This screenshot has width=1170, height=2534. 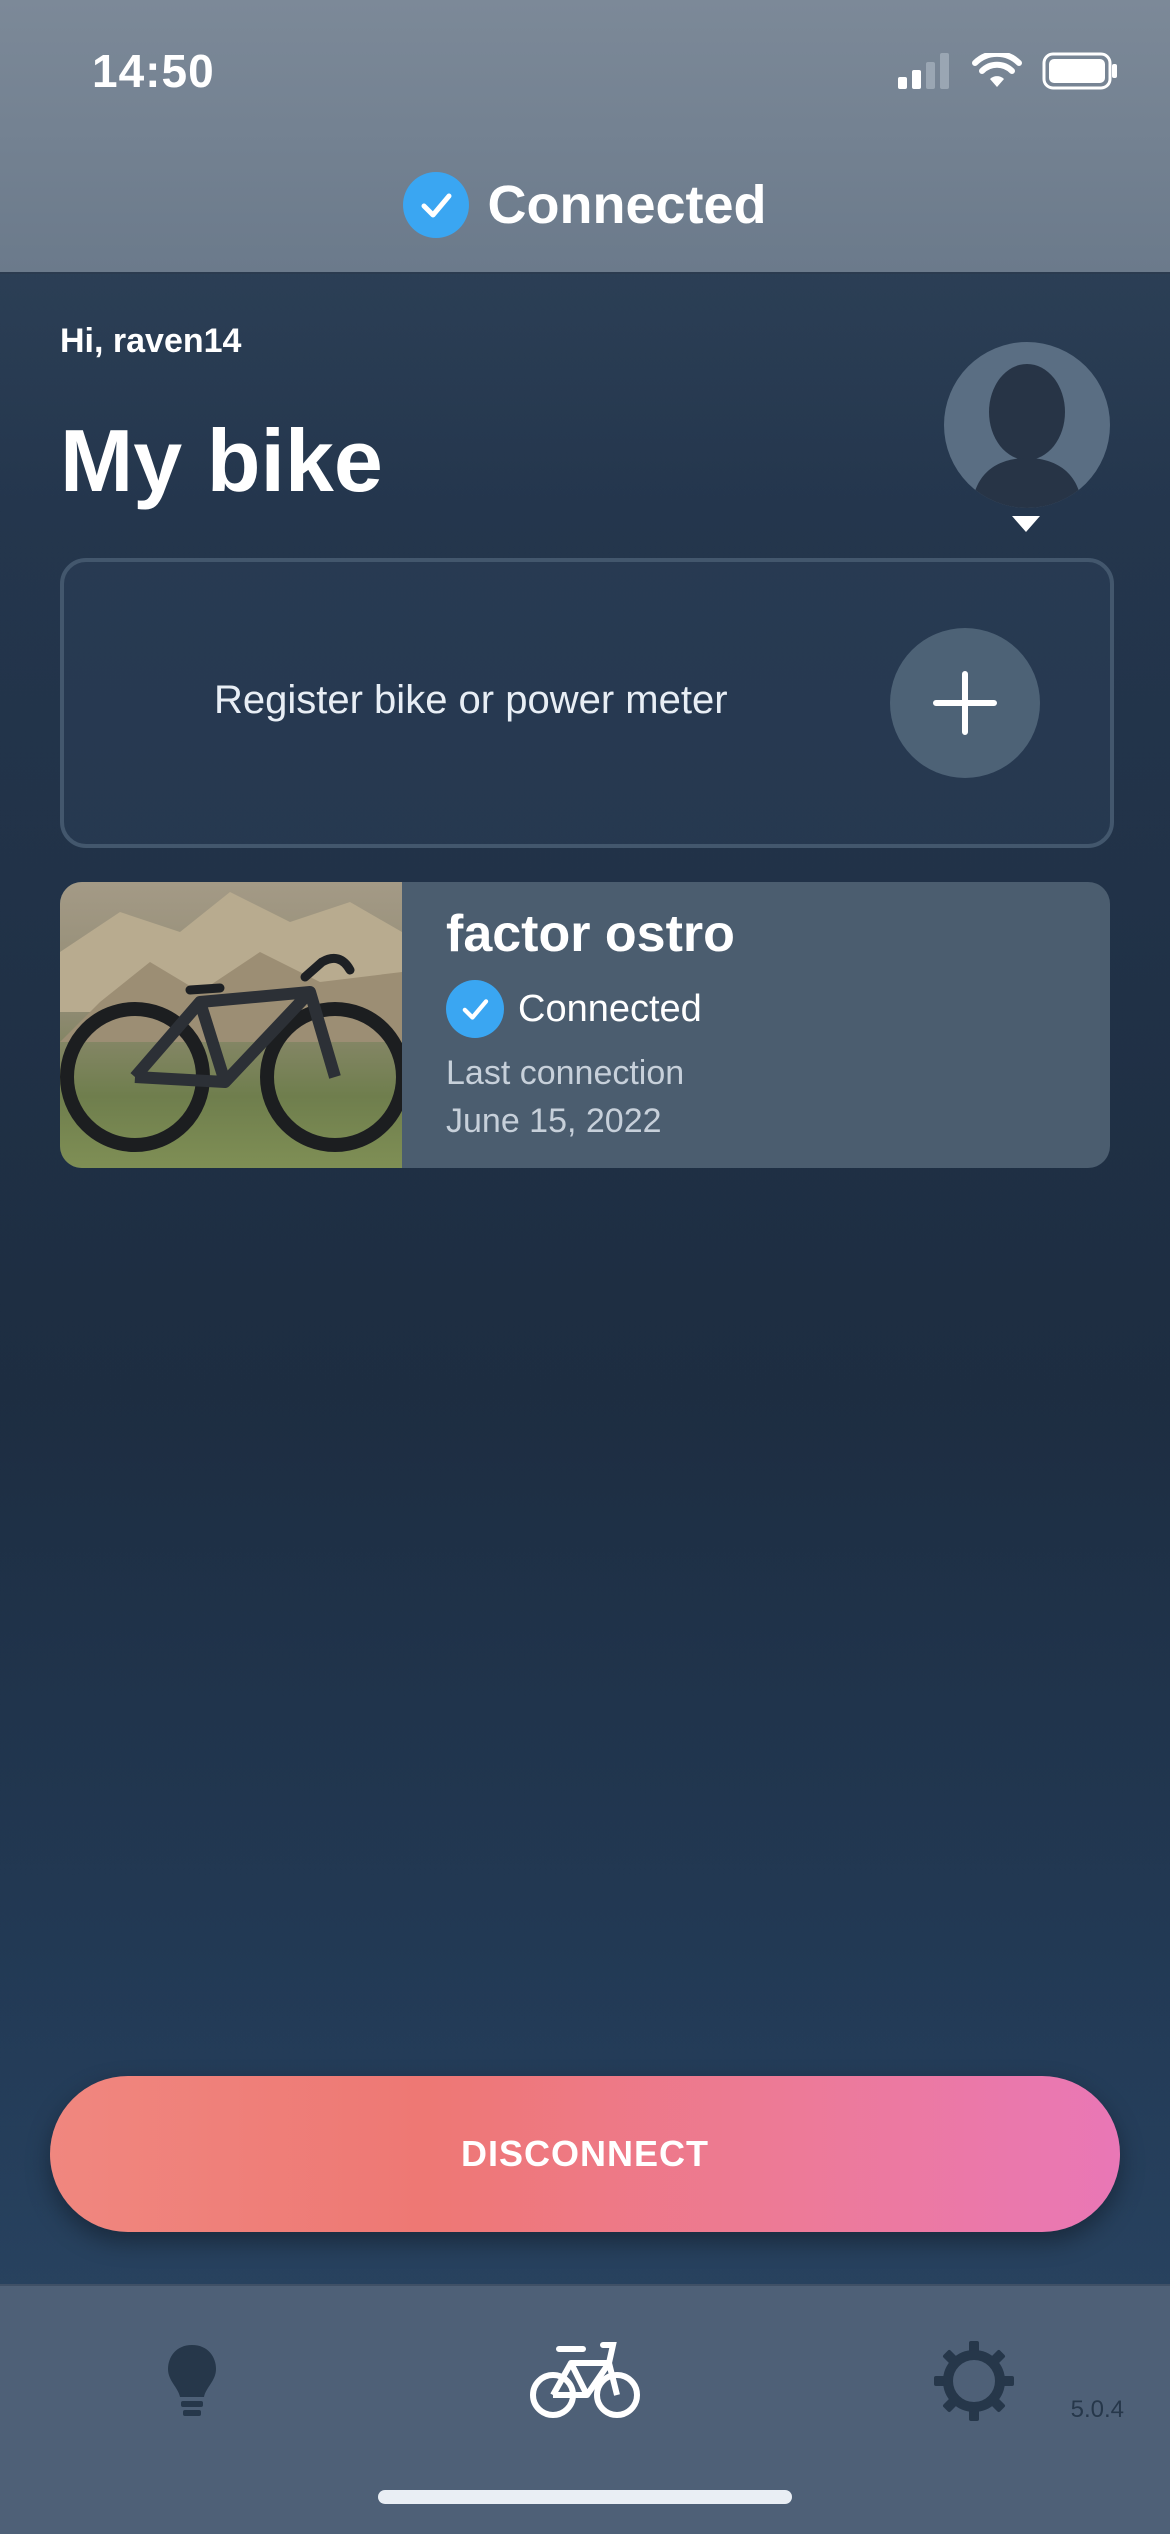 I want to click on bike-photo, so click(x=235, y=1025).